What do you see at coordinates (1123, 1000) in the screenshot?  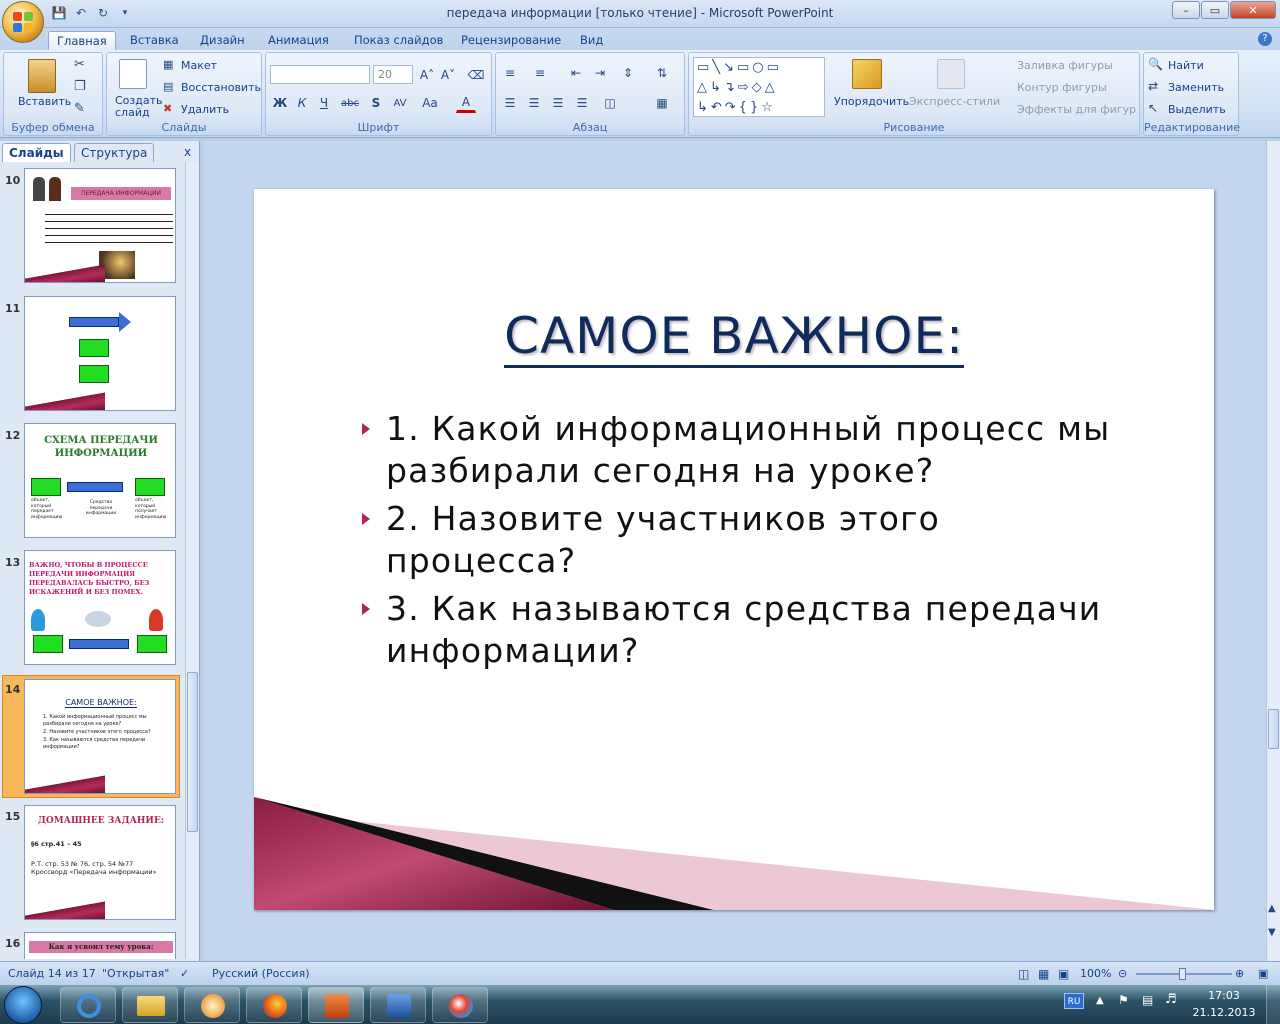 I see `action-center-icon: ⚑` at bounding box center [1123, 1000].